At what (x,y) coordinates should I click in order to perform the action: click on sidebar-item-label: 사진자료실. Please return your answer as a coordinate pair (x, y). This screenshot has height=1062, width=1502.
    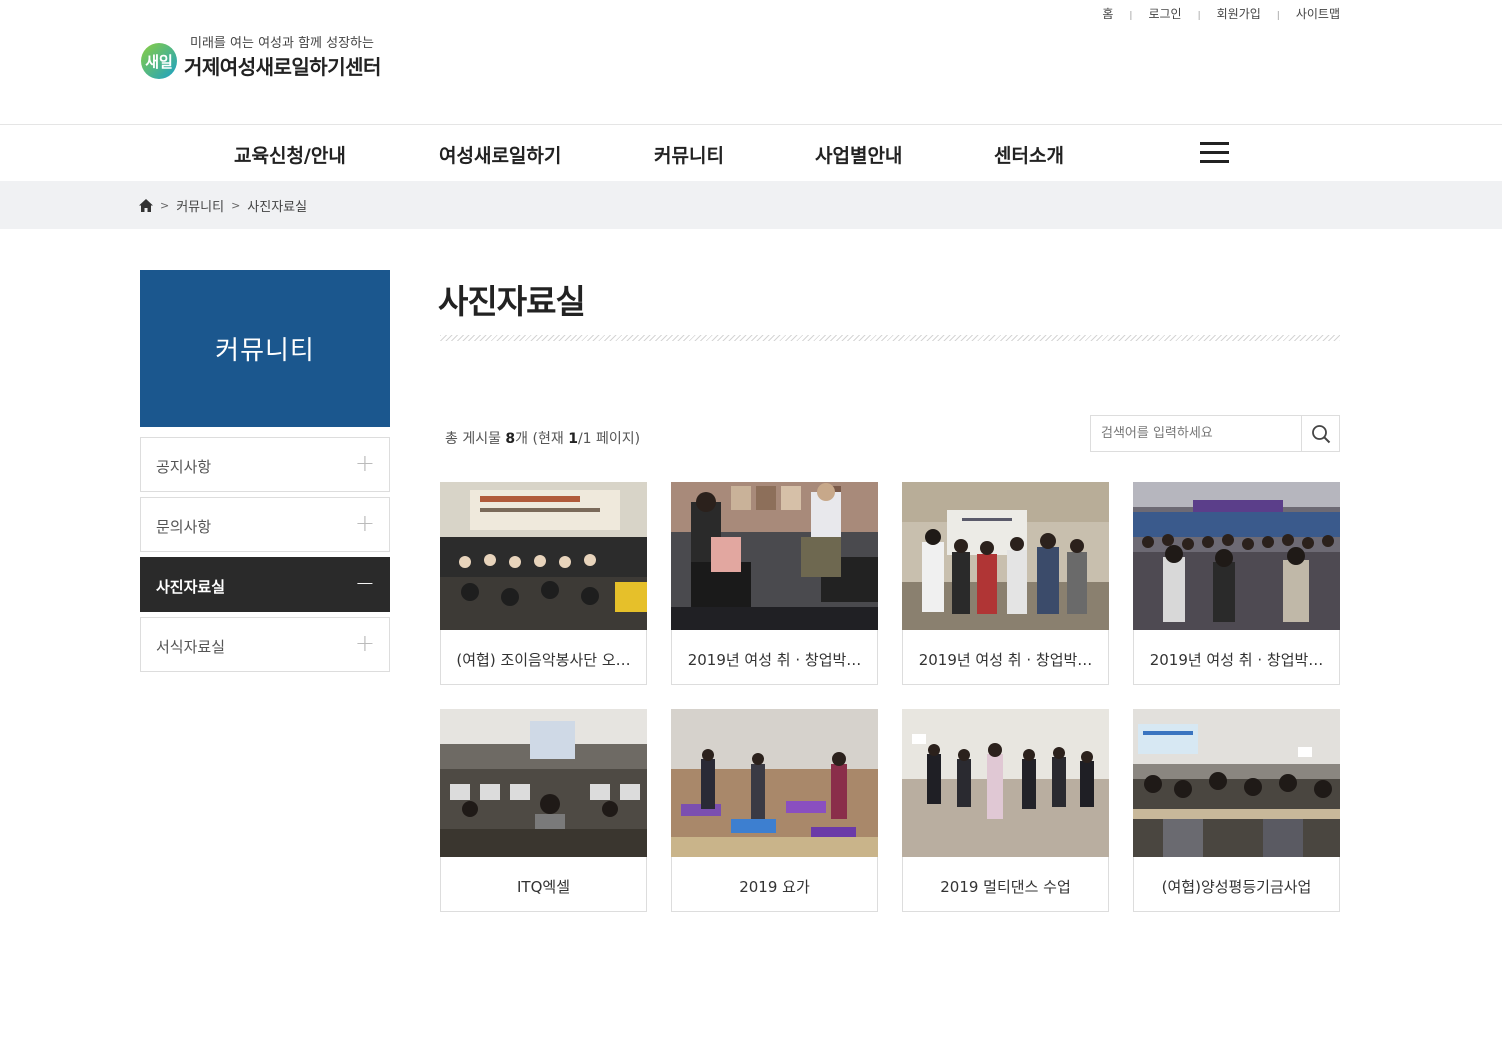
    Looking at the image, I should click on (191, 587).